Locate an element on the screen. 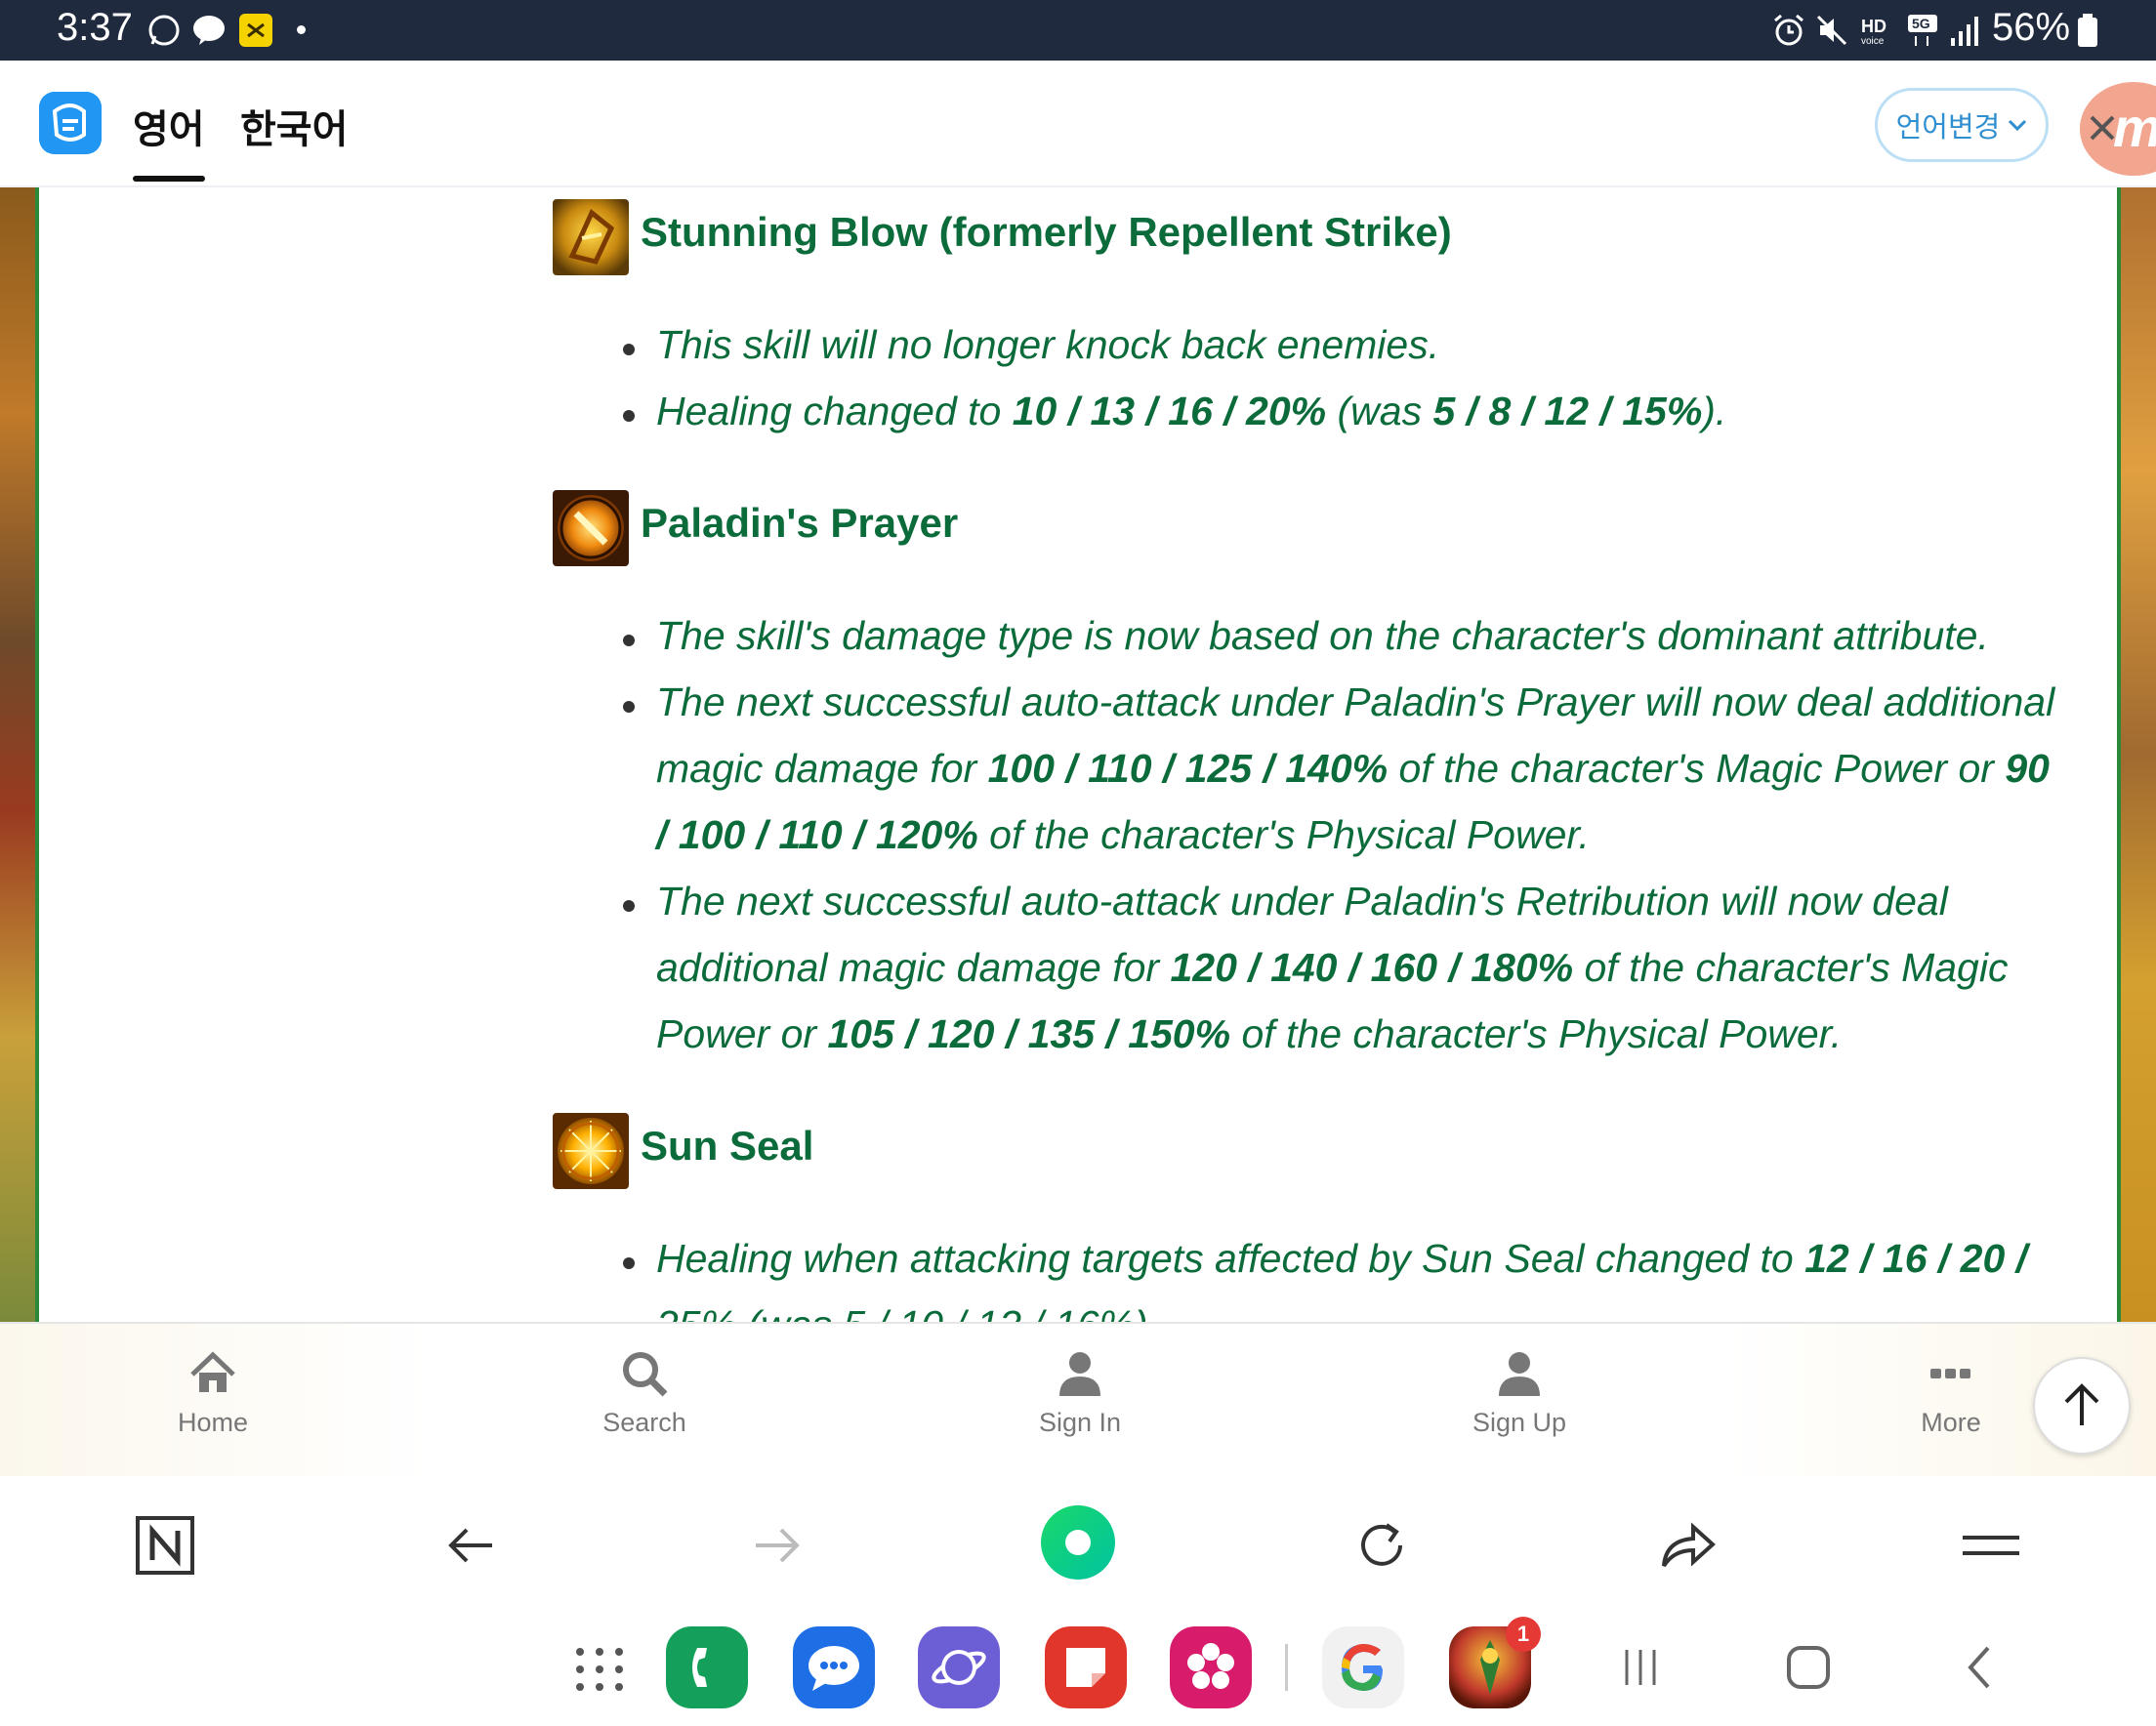  apps-grid-icon is located at coordinates (600, 1667).